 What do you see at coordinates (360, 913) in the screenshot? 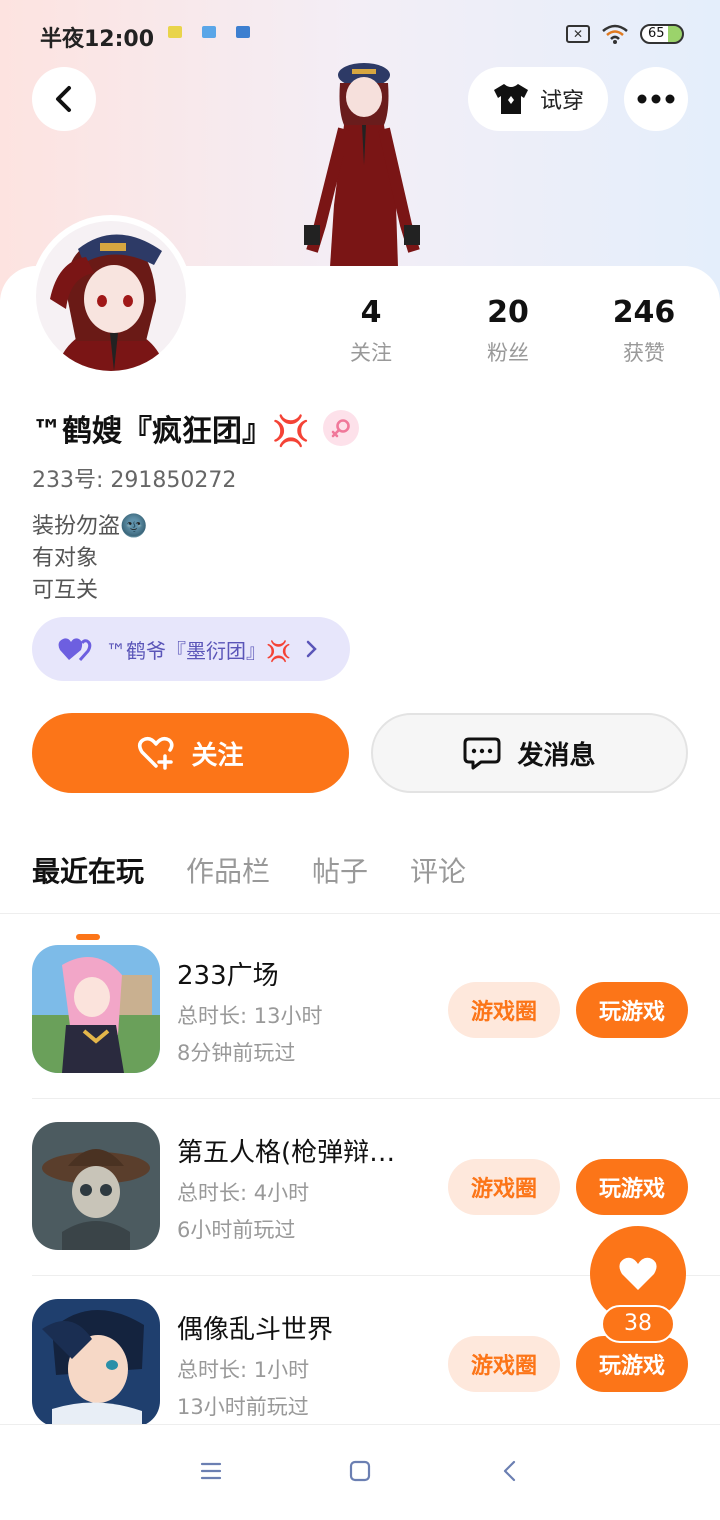
I see `tab-divider` at bounding box center [360, 913].